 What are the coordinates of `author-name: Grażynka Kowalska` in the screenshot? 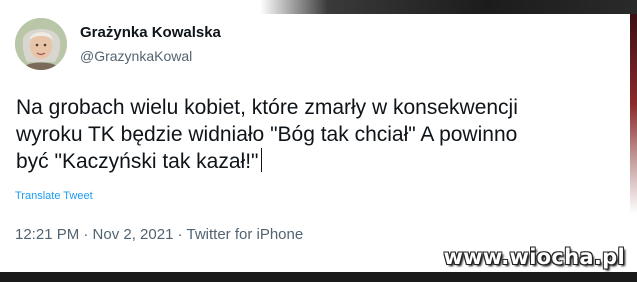 It's located at (150, 32).